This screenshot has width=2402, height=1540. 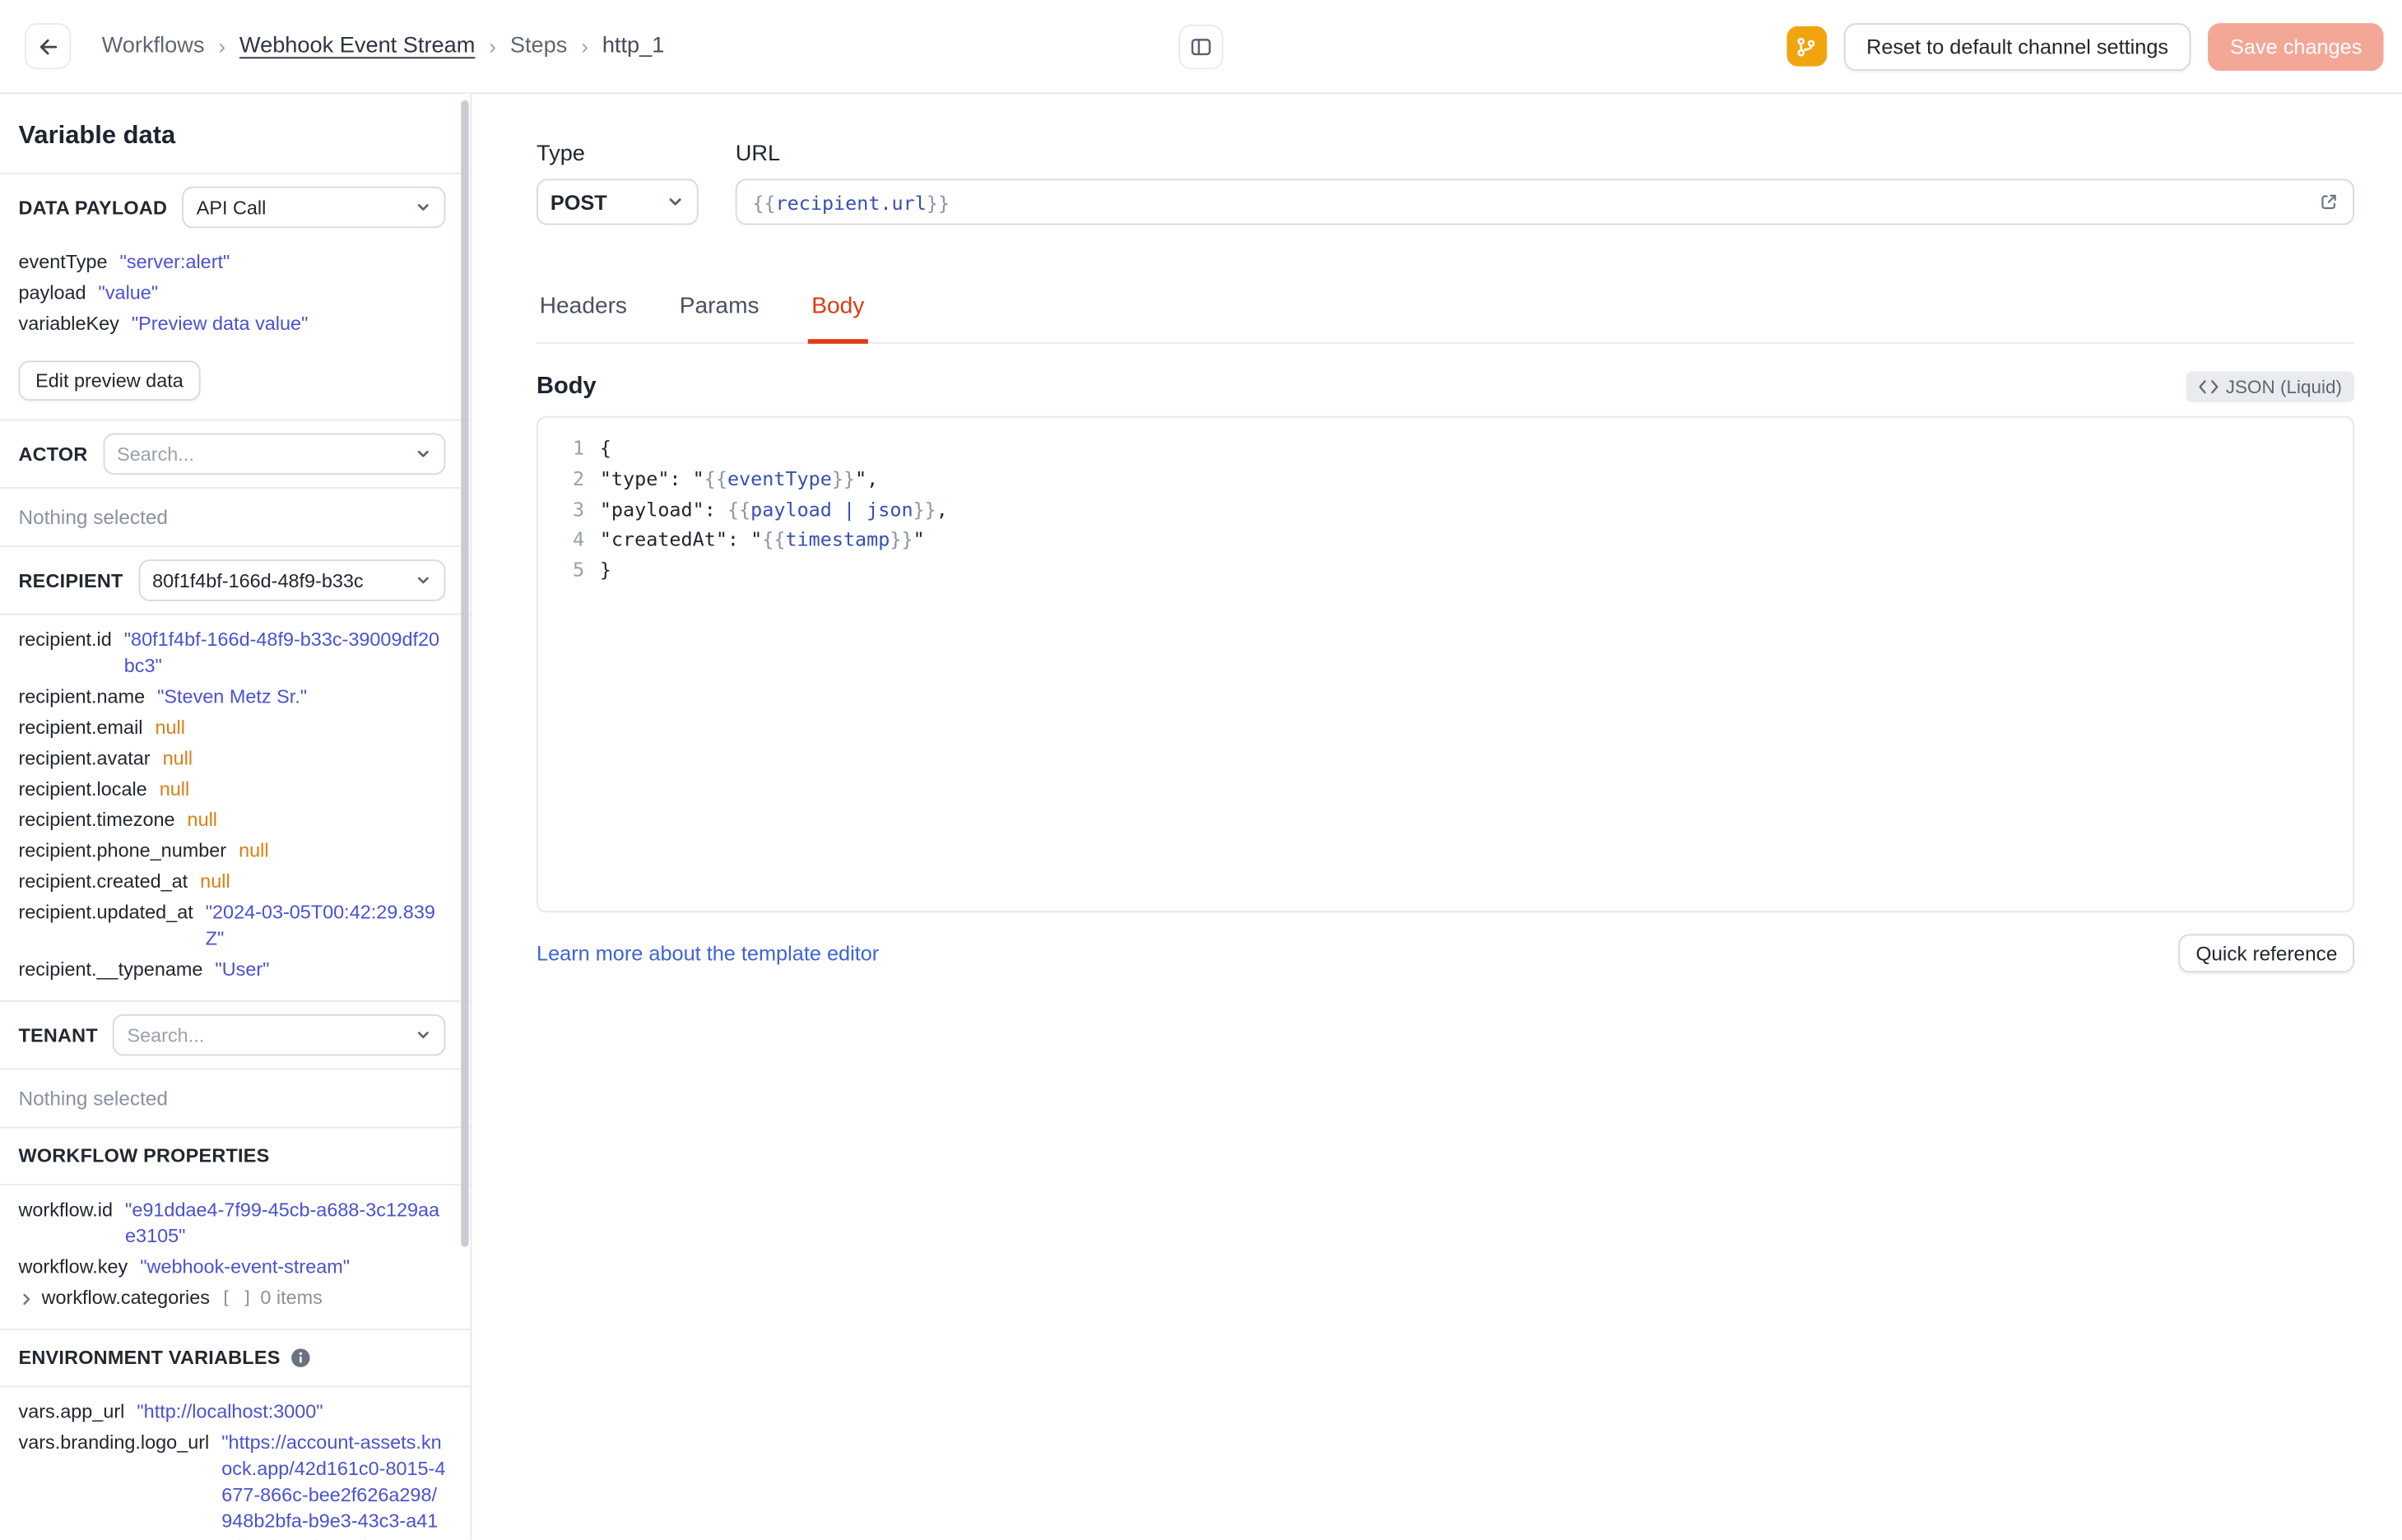 I want to click on info-icon, so click(x=300, y=1358).